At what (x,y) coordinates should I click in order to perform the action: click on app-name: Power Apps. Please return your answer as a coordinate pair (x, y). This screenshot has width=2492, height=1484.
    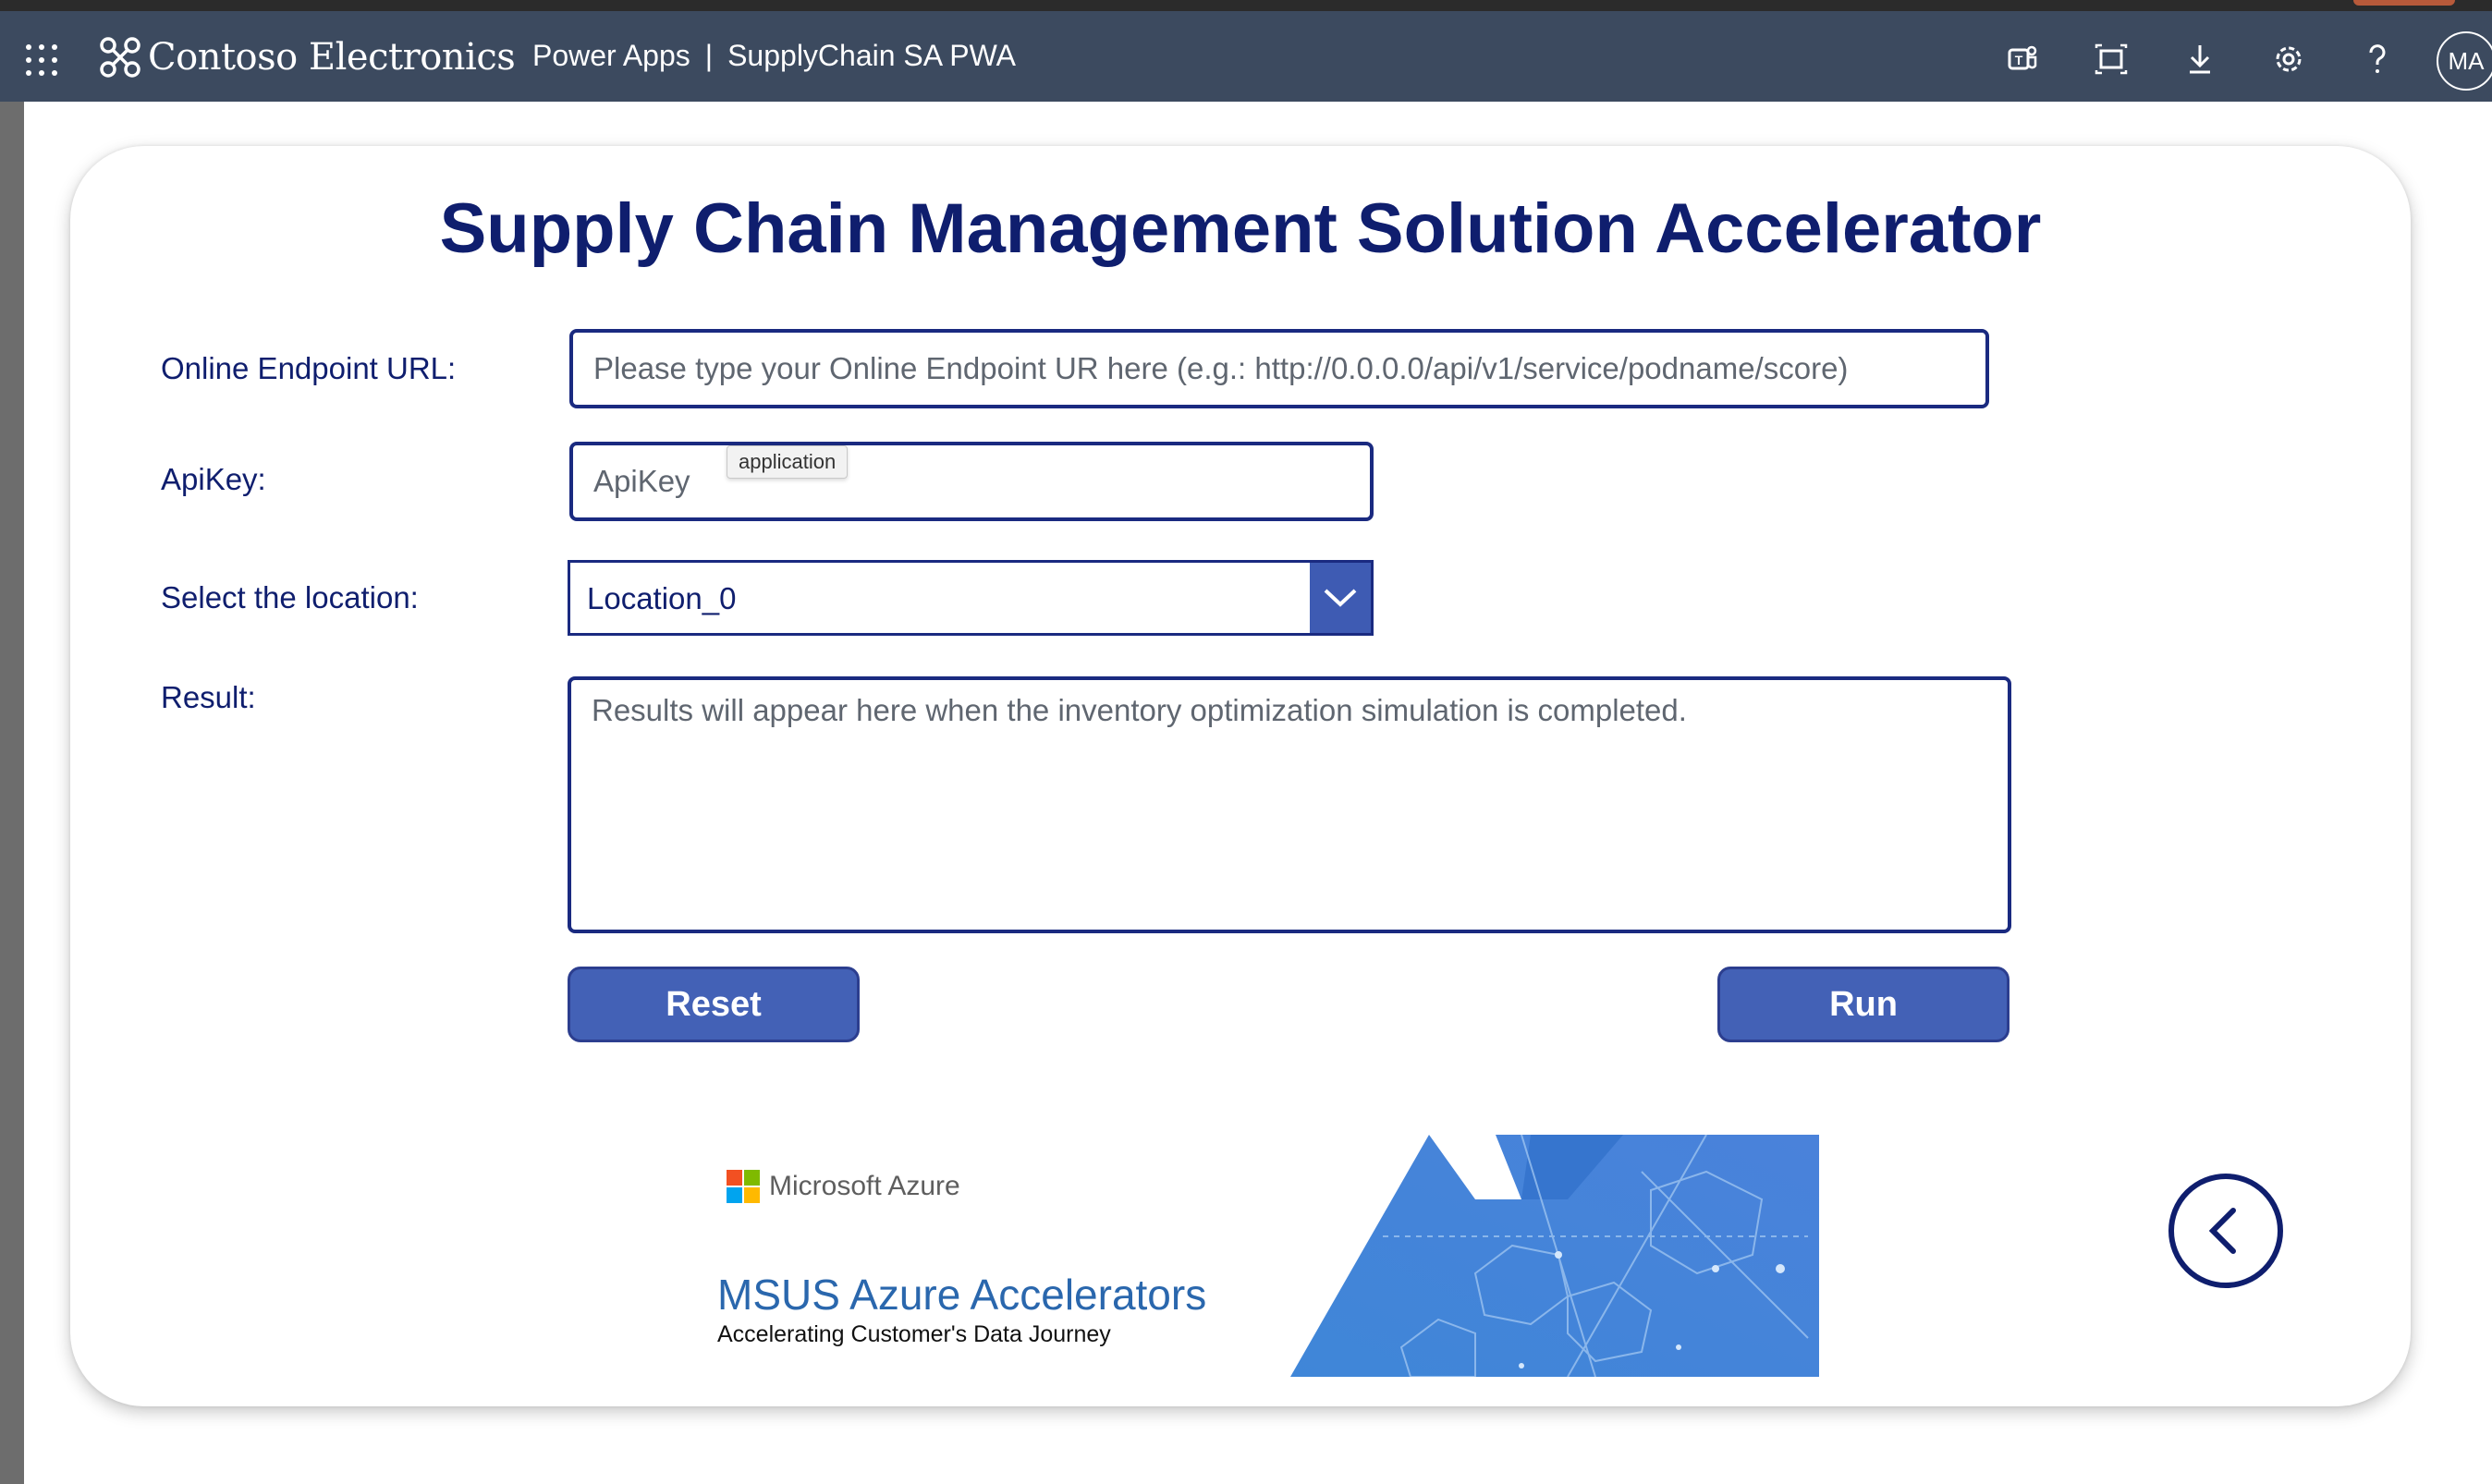
    Looking at the image, I should click on (611, 55).